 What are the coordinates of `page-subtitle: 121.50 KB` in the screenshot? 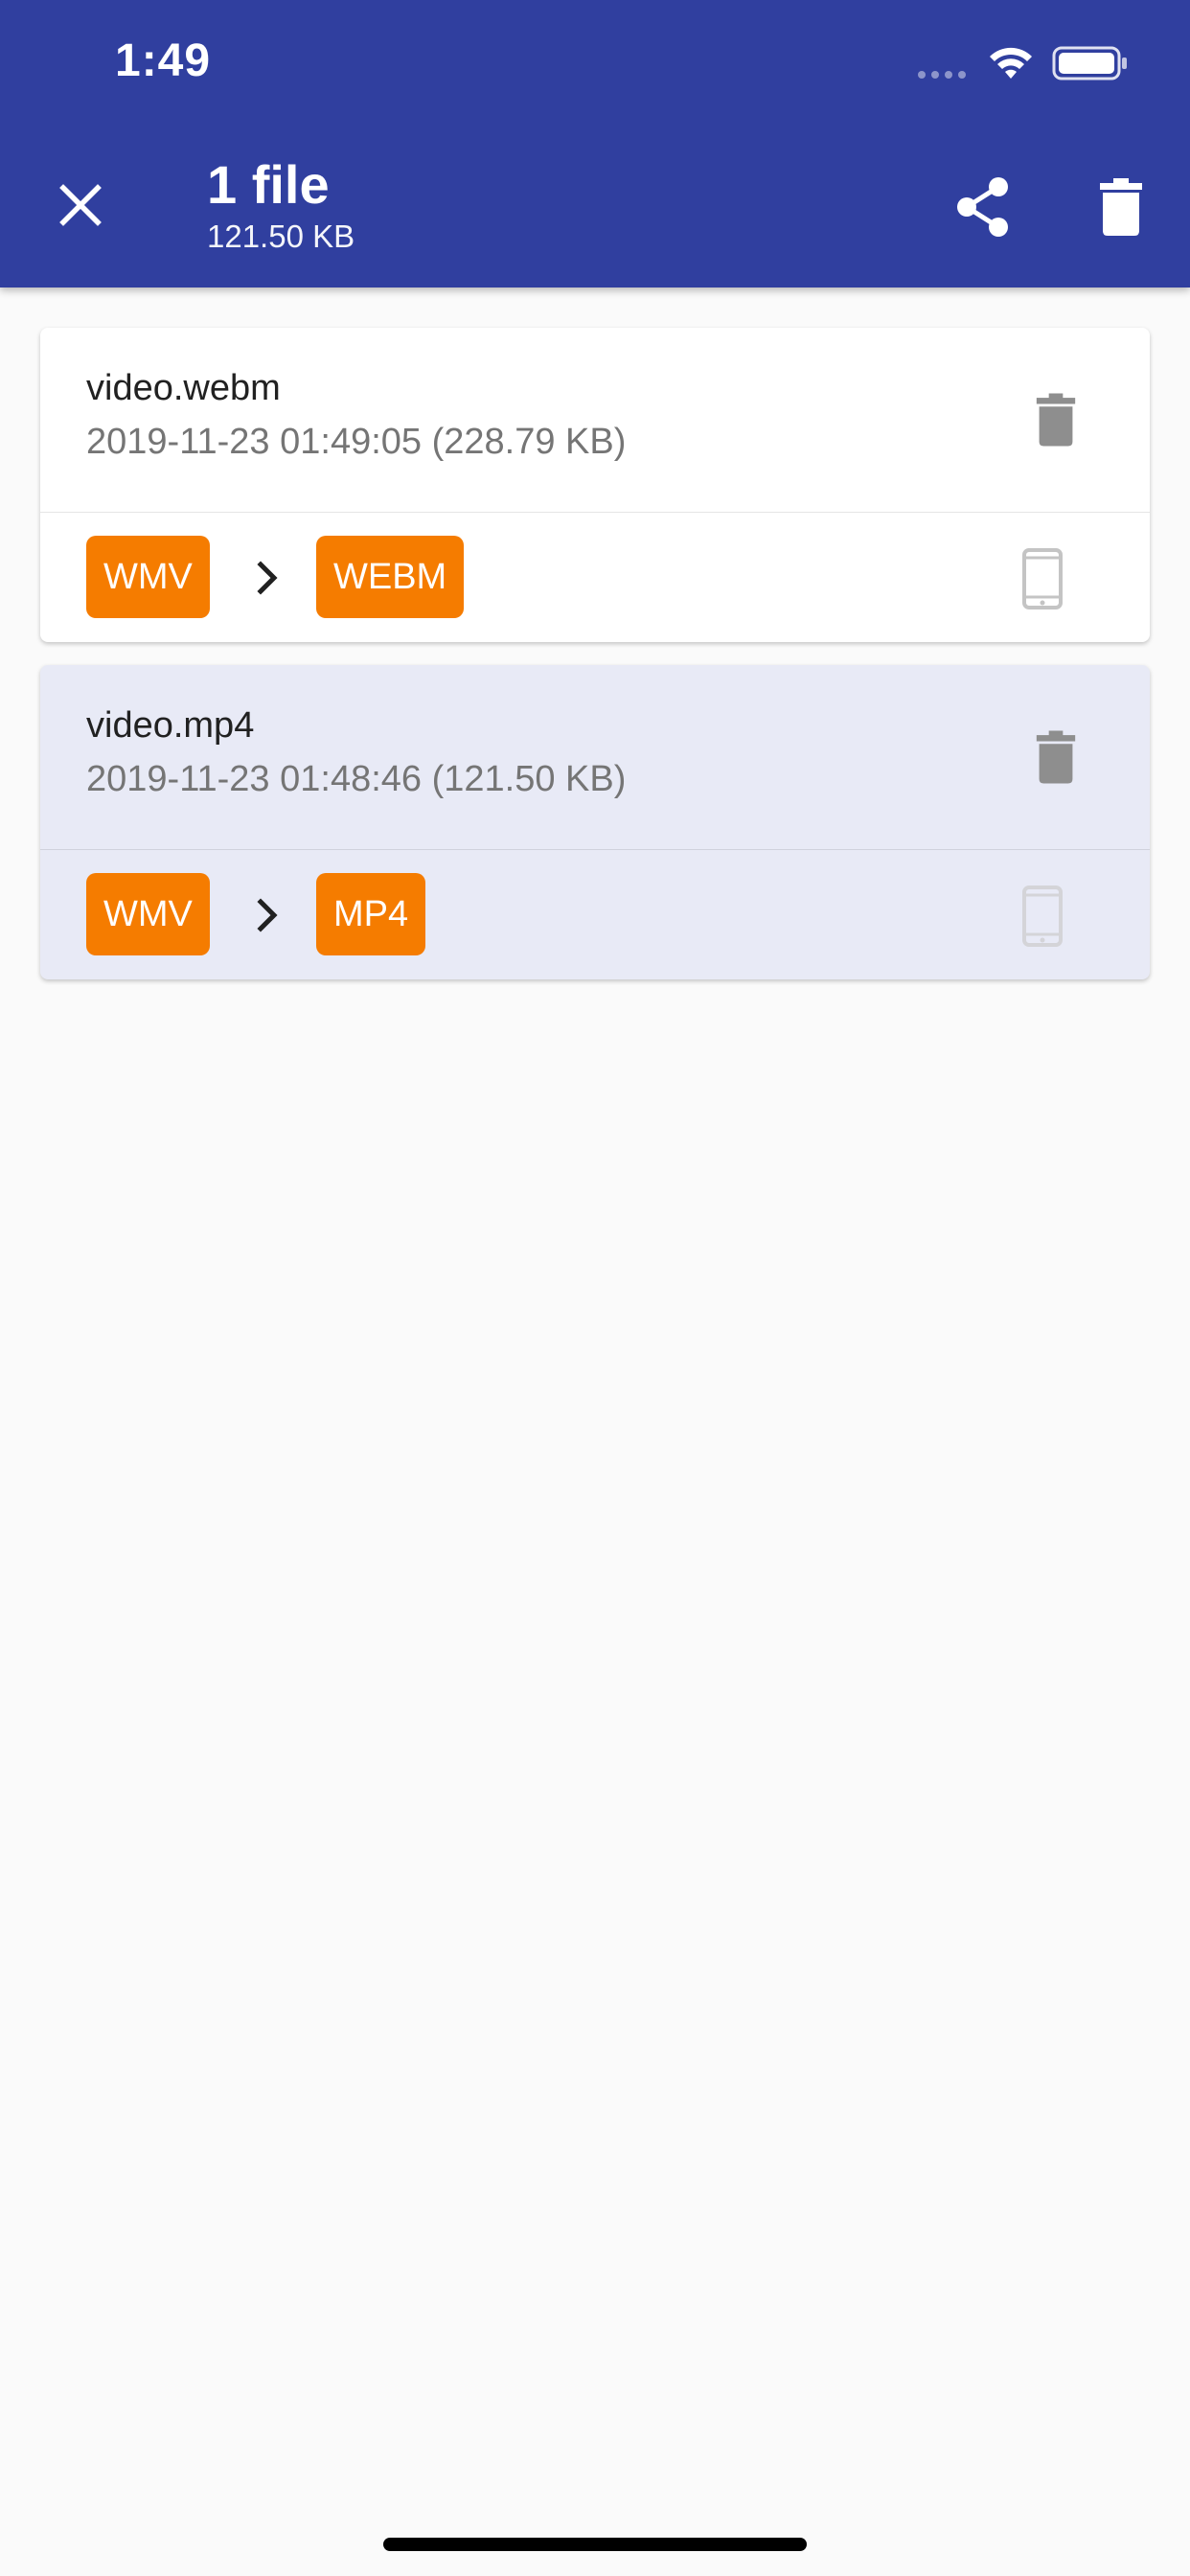 It's located at (281, 236).